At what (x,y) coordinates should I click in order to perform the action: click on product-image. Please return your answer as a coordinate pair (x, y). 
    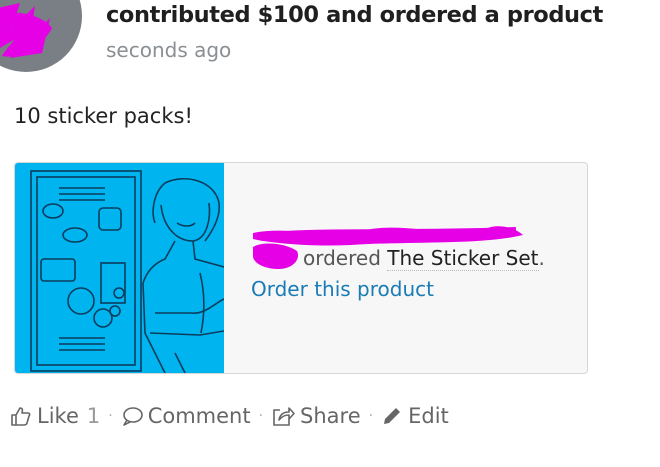
    Looking at the image, I should click on (119, 268).